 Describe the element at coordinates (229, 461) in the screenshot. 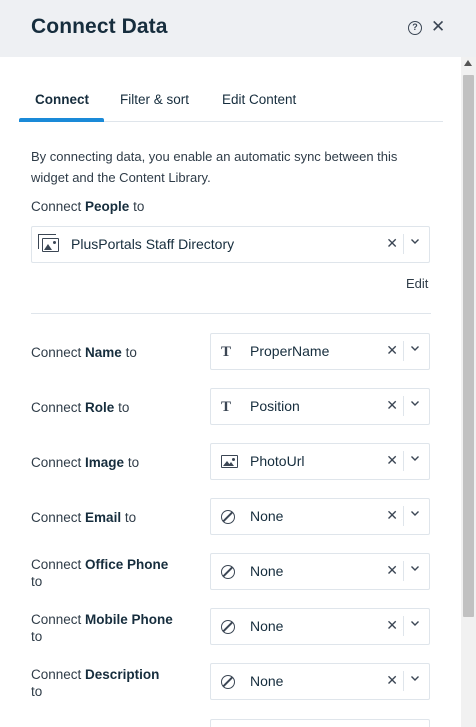

I see `image-icon` at that location.